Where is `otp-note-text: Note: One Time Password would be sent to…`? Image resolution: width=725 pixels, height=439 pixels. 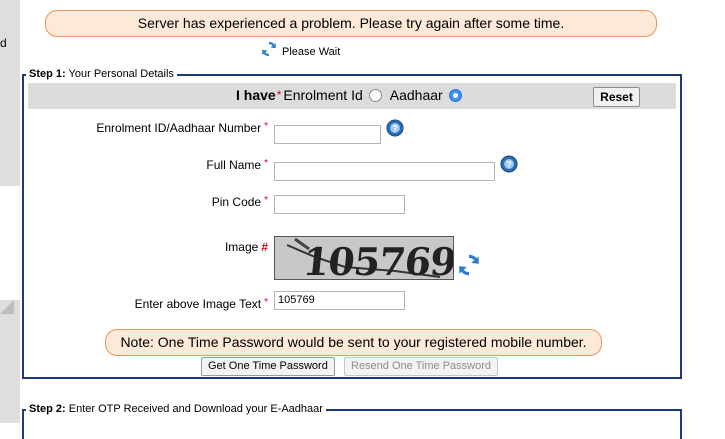 otp-note-text: Note: One Time Password would be sent to… is located at coordinates (353, 342).